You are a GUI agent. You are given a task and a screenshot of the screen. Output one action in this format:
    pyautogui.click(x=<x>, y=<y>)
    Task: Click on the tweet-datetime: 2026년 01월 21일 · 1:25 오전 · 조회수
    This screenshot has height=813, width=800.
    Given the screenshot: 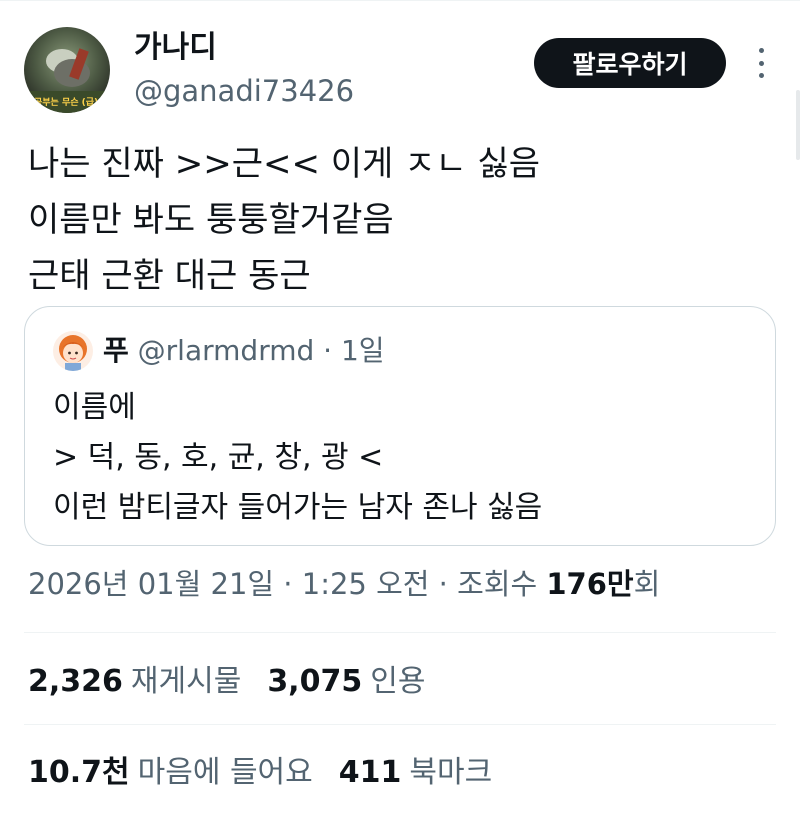 What is the action you would take?
    pyautogui.click(x=287, y=584)
    